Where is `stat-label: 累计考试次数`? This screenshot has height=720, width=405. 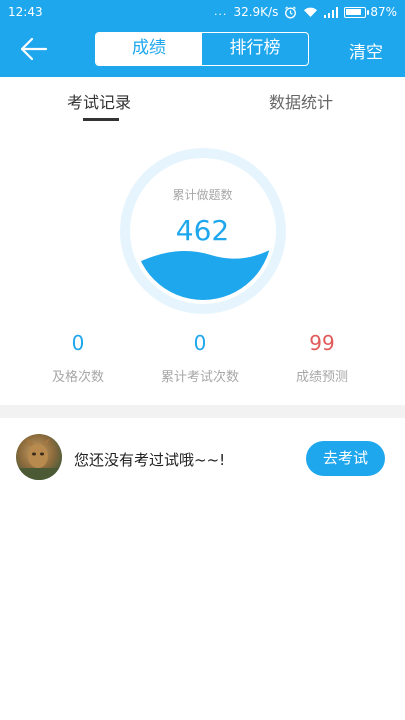
stat-label: 累计考试次数 is located at coordinates (199, 377).